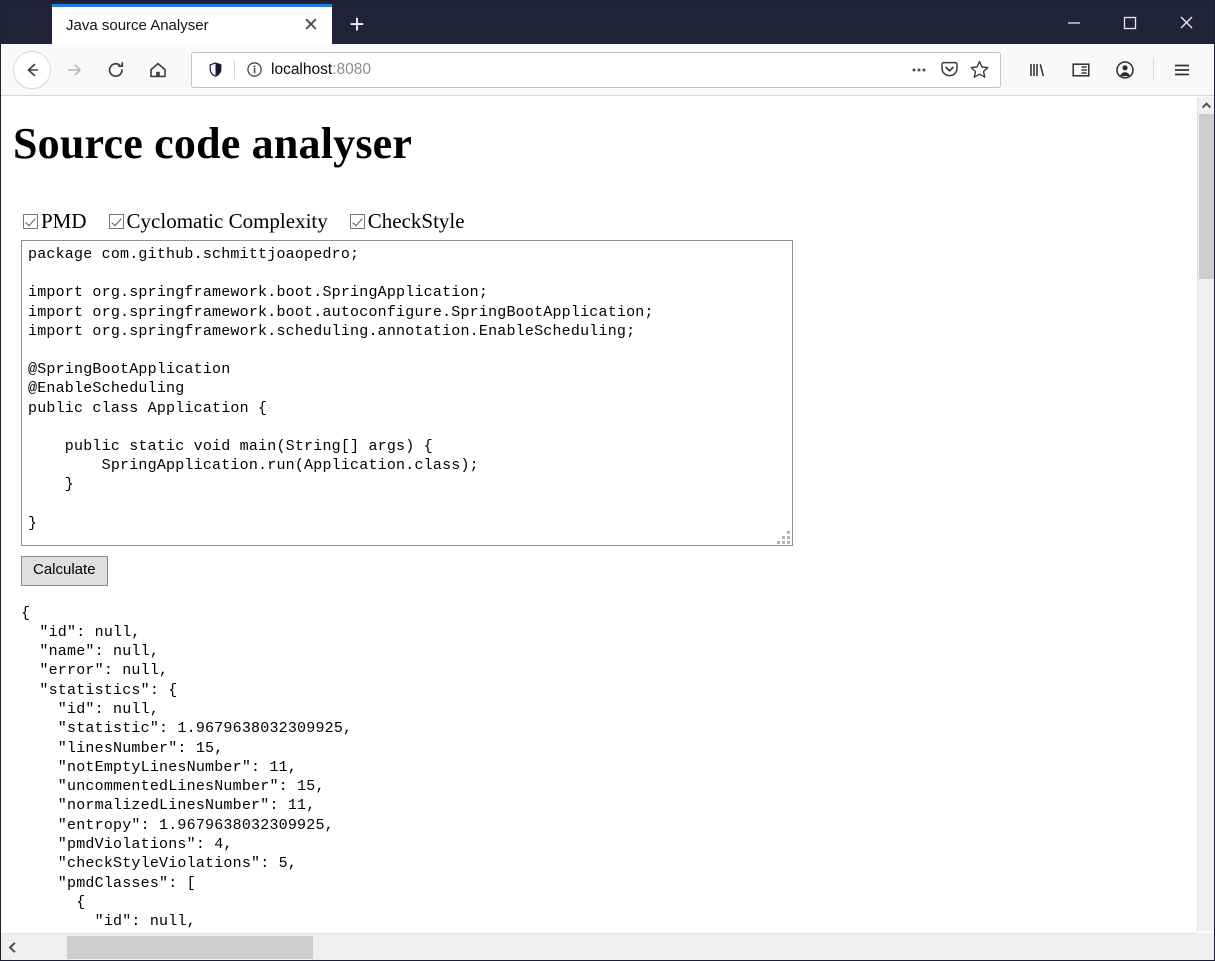 The width and height of the screenshot is (1215, 961). I want to click on vertical-scrollbar-thumb, so click(1206, 196).